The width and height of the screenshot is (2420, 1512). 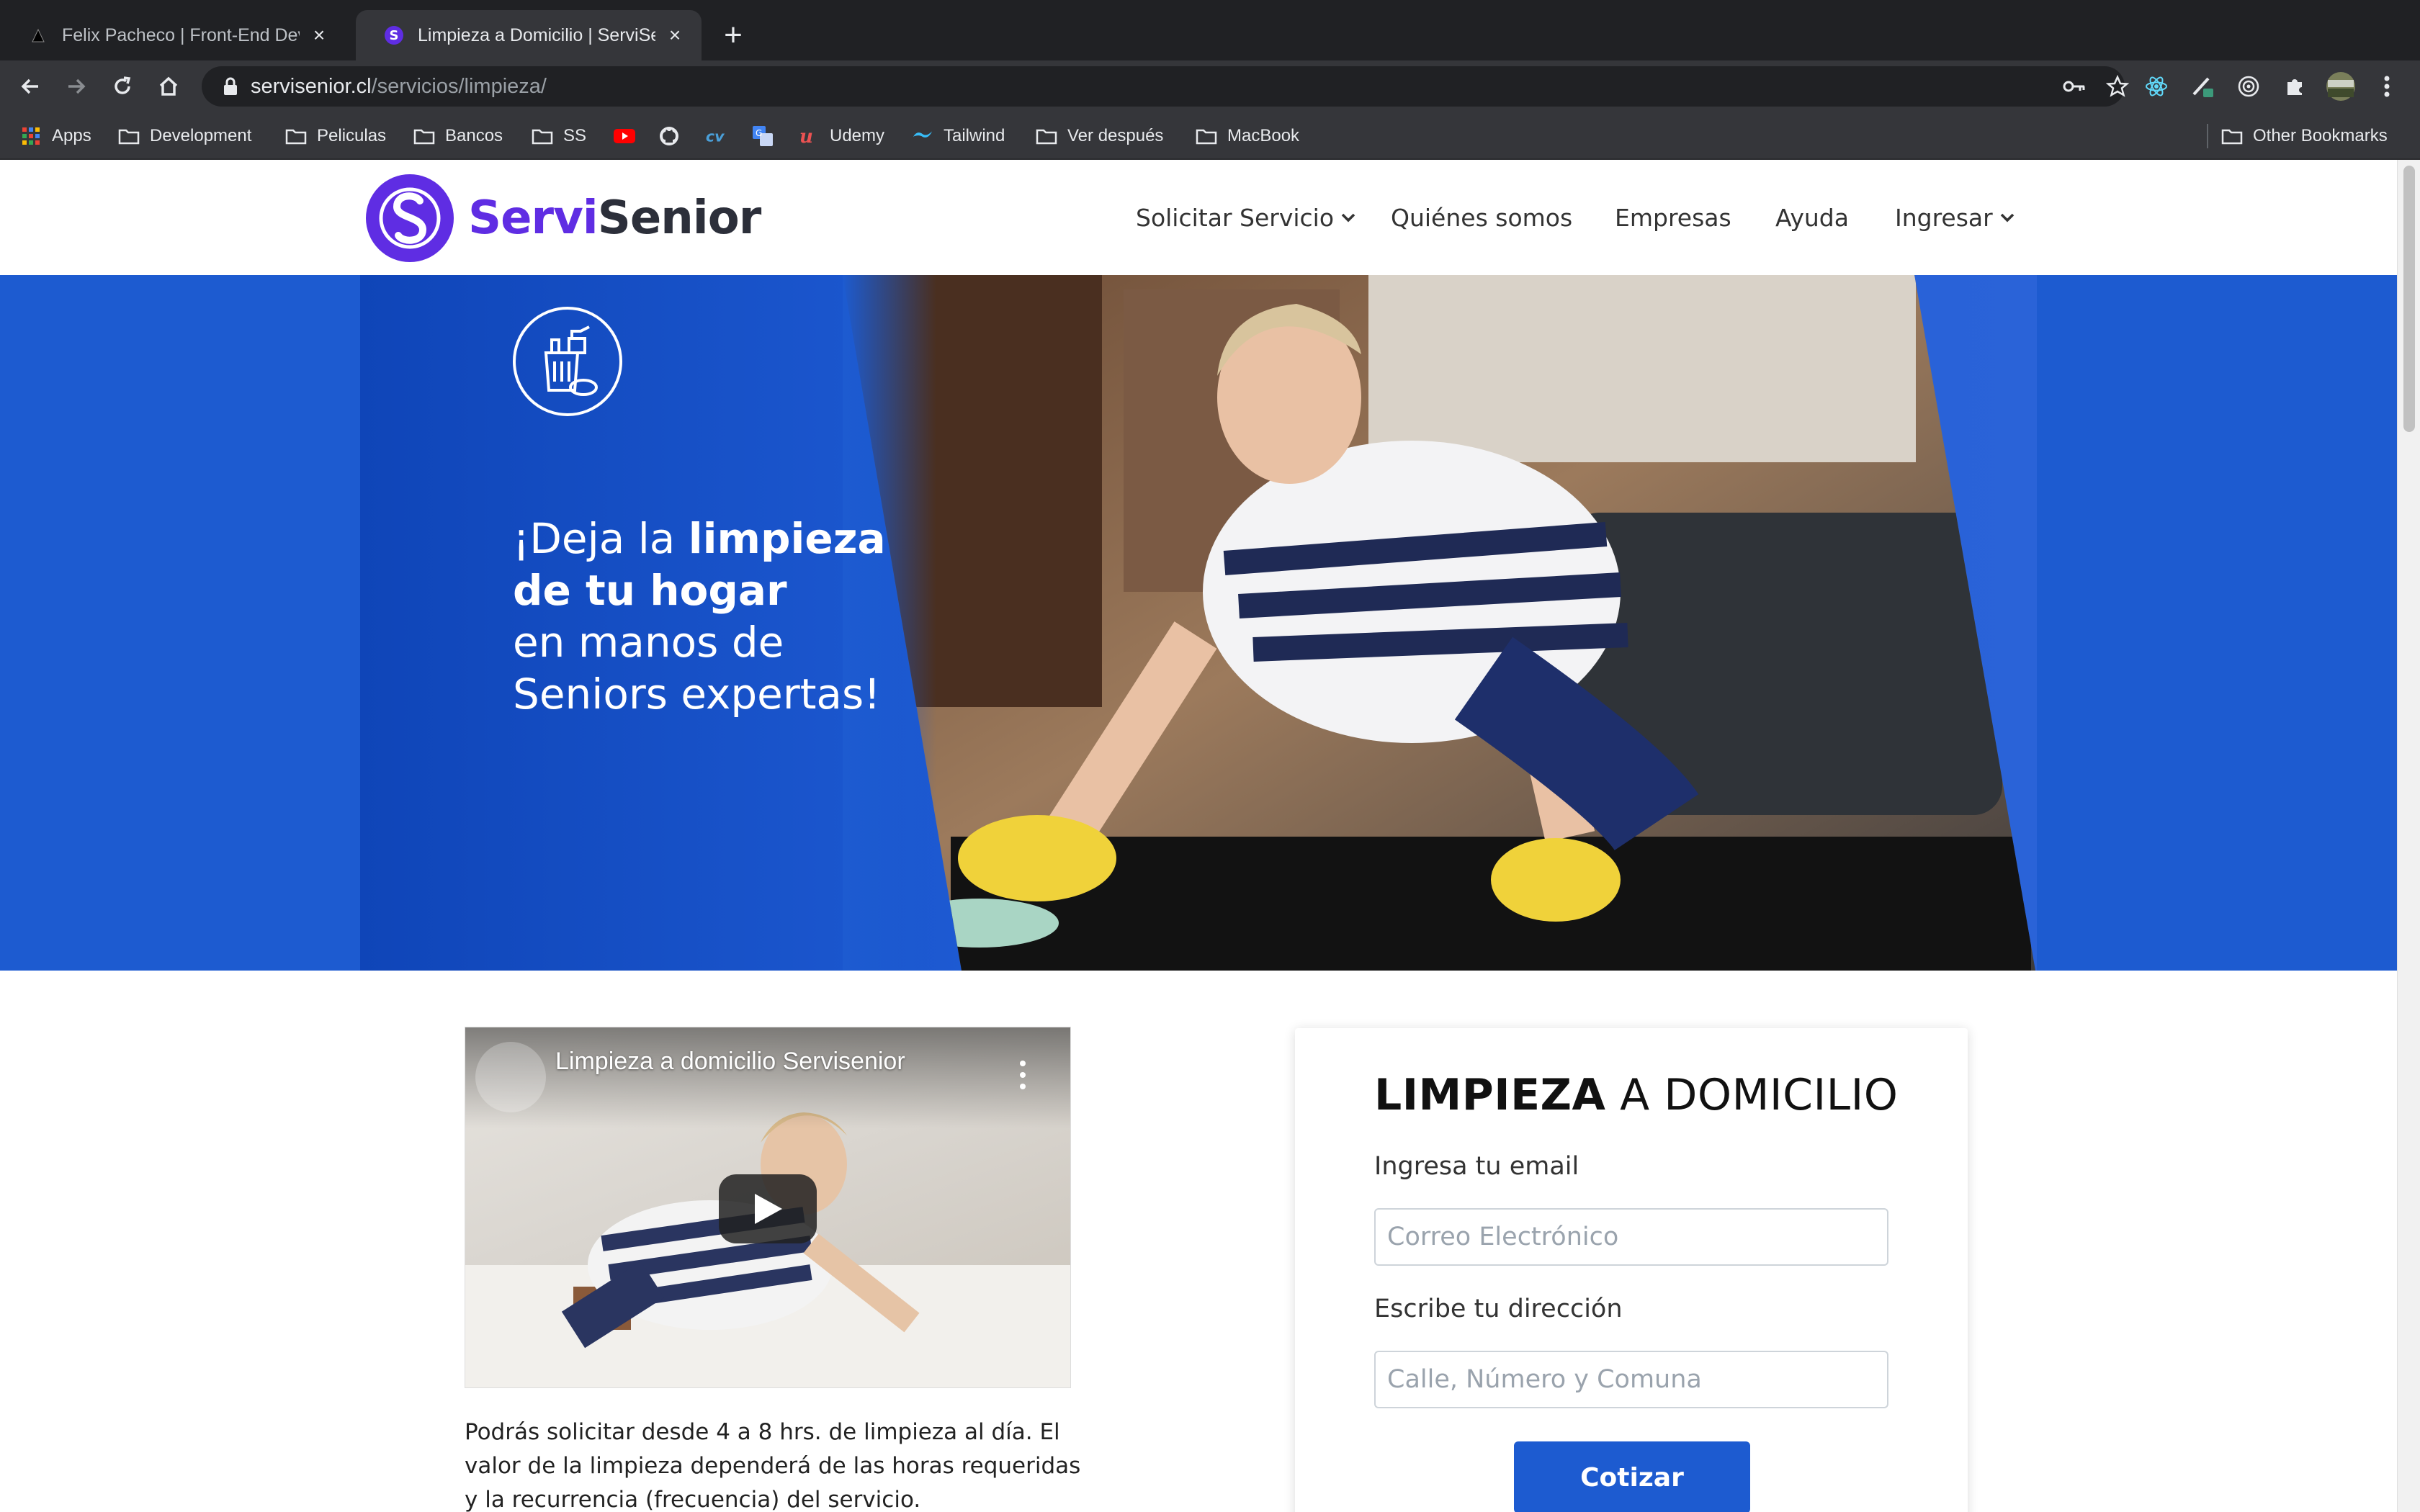 What do you see at coordinates (181, 34) in the screenshot?
I see `tab-title: Felix Pacheco | Front-End Developer` at bounding box center [181, 34].